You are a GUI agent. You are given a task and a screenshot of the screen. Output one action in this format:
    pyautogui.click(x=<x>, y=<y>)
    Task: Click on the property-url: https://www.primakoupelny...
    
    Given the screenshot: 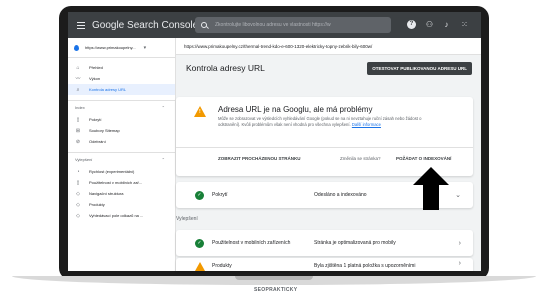 What is the action you would take?
    pyautogui.click(x=110, y=47)
    